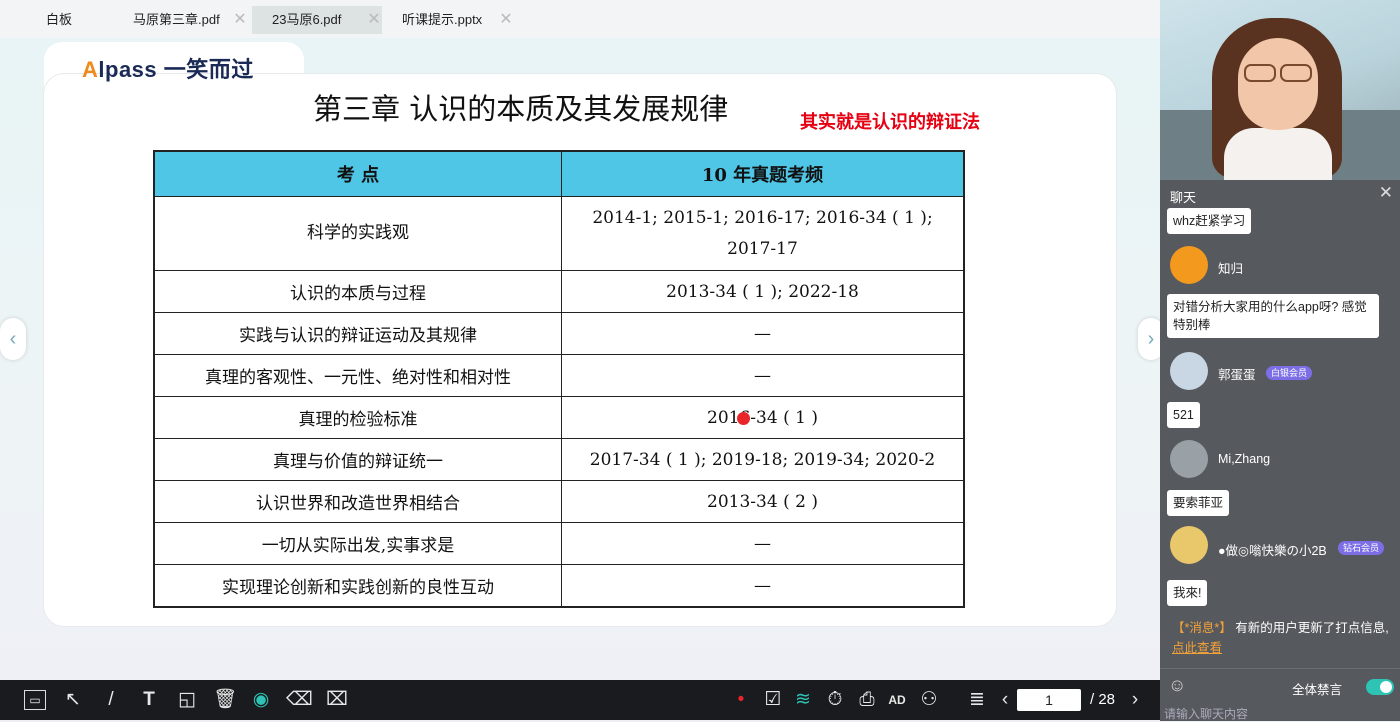 The height and width of the screenshot is (722, 1400). Describe the element at coordinates (1289, 373) in the screenshot. I see `member-badge: 白银会员` at that location.